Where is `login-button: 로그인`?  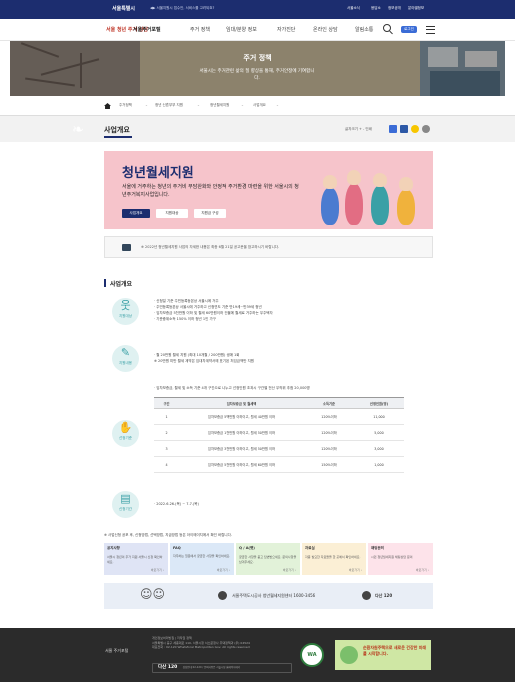 login-button: 로그인 is located at coordinates (409, 29).